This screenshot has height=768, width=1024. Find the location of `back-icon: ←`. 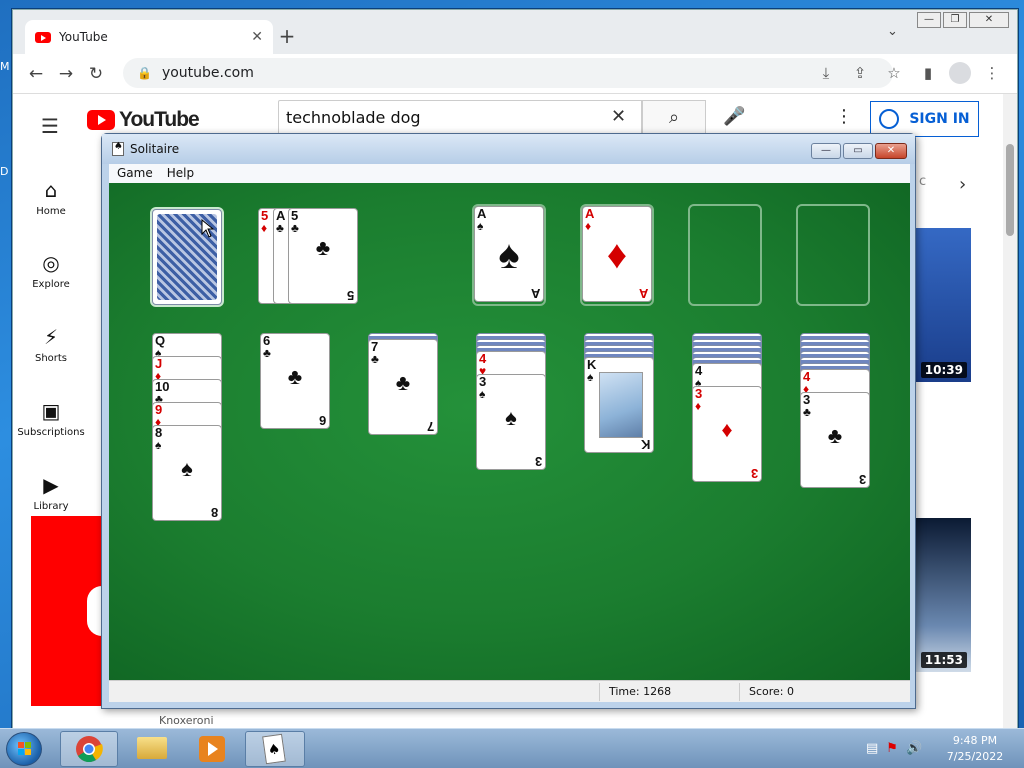

back-icon: ← is located at coordinates (36, 74).